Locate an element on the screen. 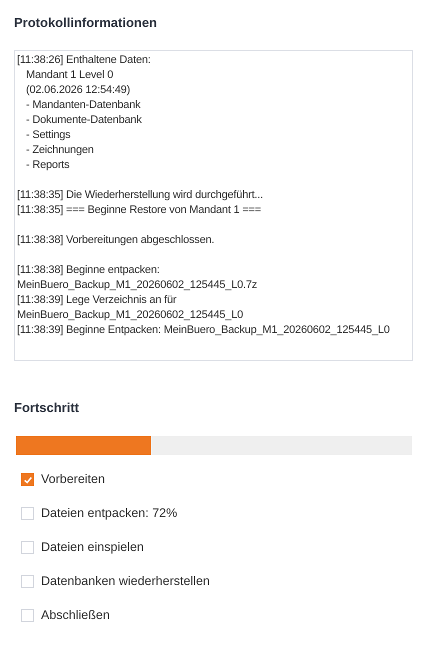  log-line: [11:38:39] Lege Verzeichnis an für is located at coordinates (97, 300).